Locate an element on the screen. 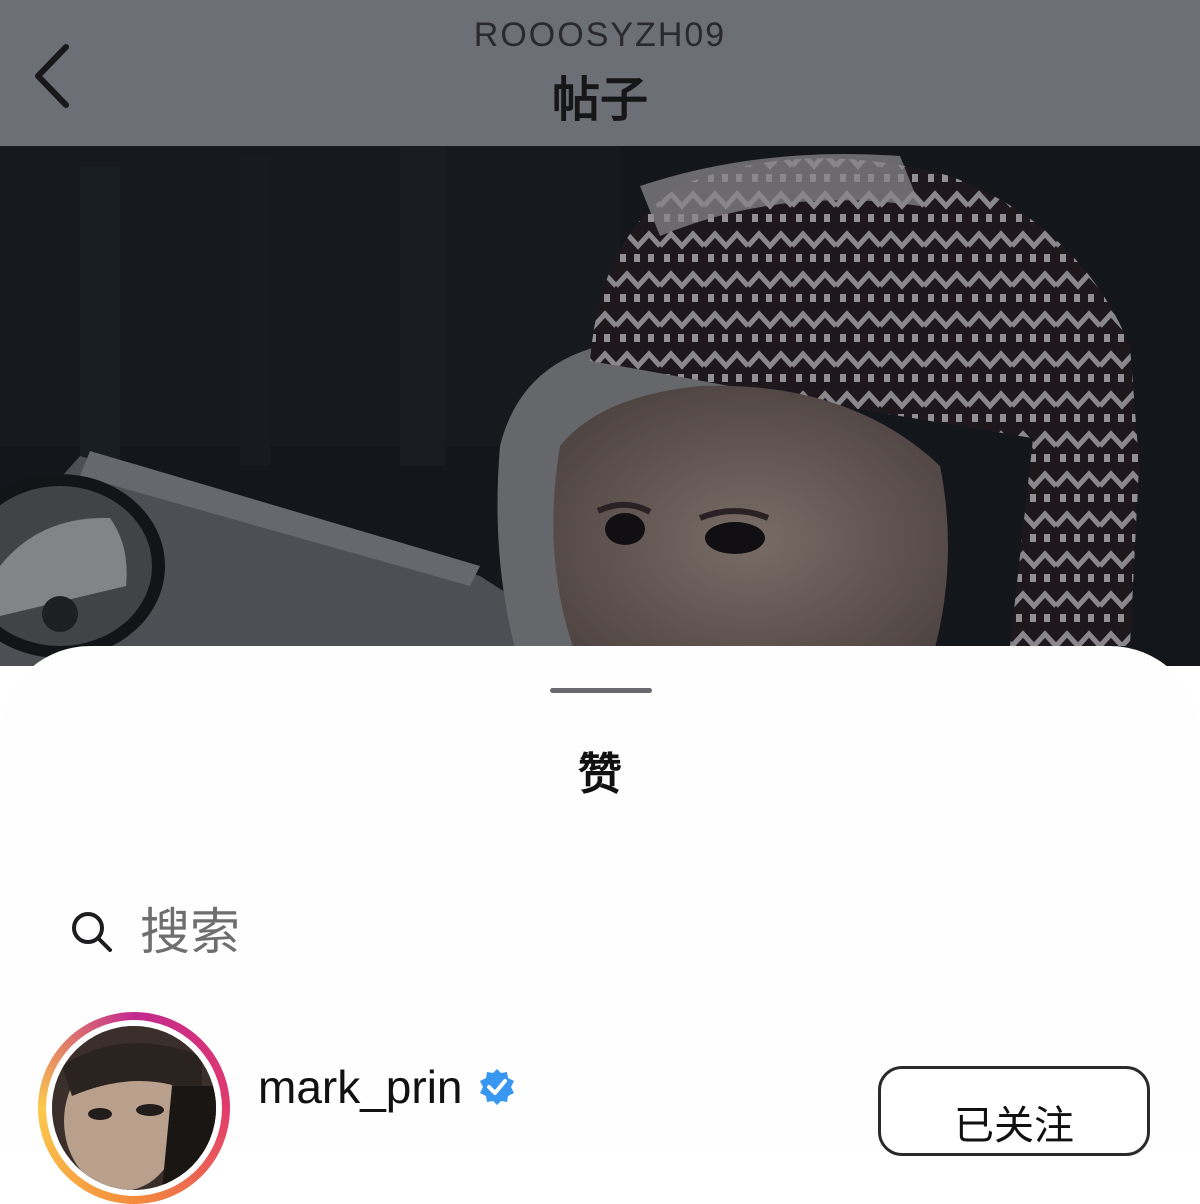 This screenshot has width=1200, height=1204. page-title: 帖子 is located at coordinates (599, 100).